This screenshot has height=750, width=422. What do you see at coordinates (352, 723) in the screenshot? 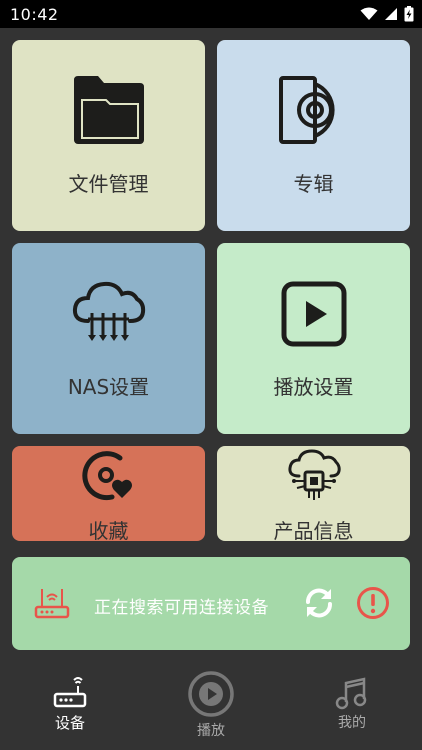
I see `nav-label: 我的` at bounding box center [352, 723].